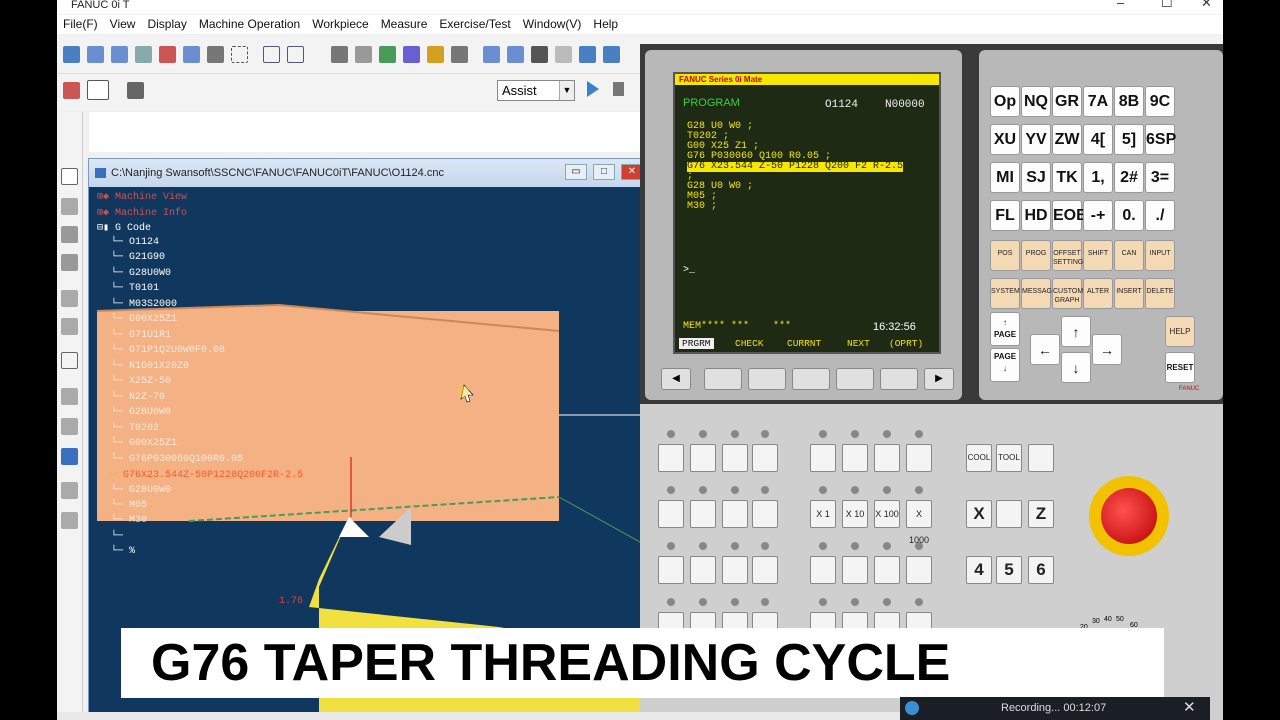  Describe the element at coordinates (1129, 293) in the screenshot. I see `function-key-button: INSERT` at that location.